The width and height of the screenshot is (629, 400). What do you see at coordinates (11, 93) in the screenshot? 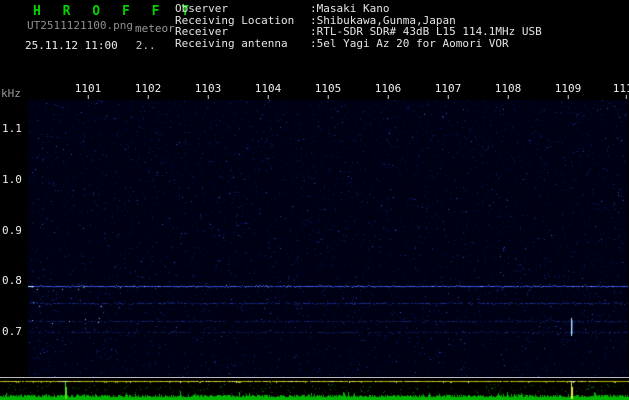
I see `frequency-unit-label: kHz` at bounding box center [11, 93].